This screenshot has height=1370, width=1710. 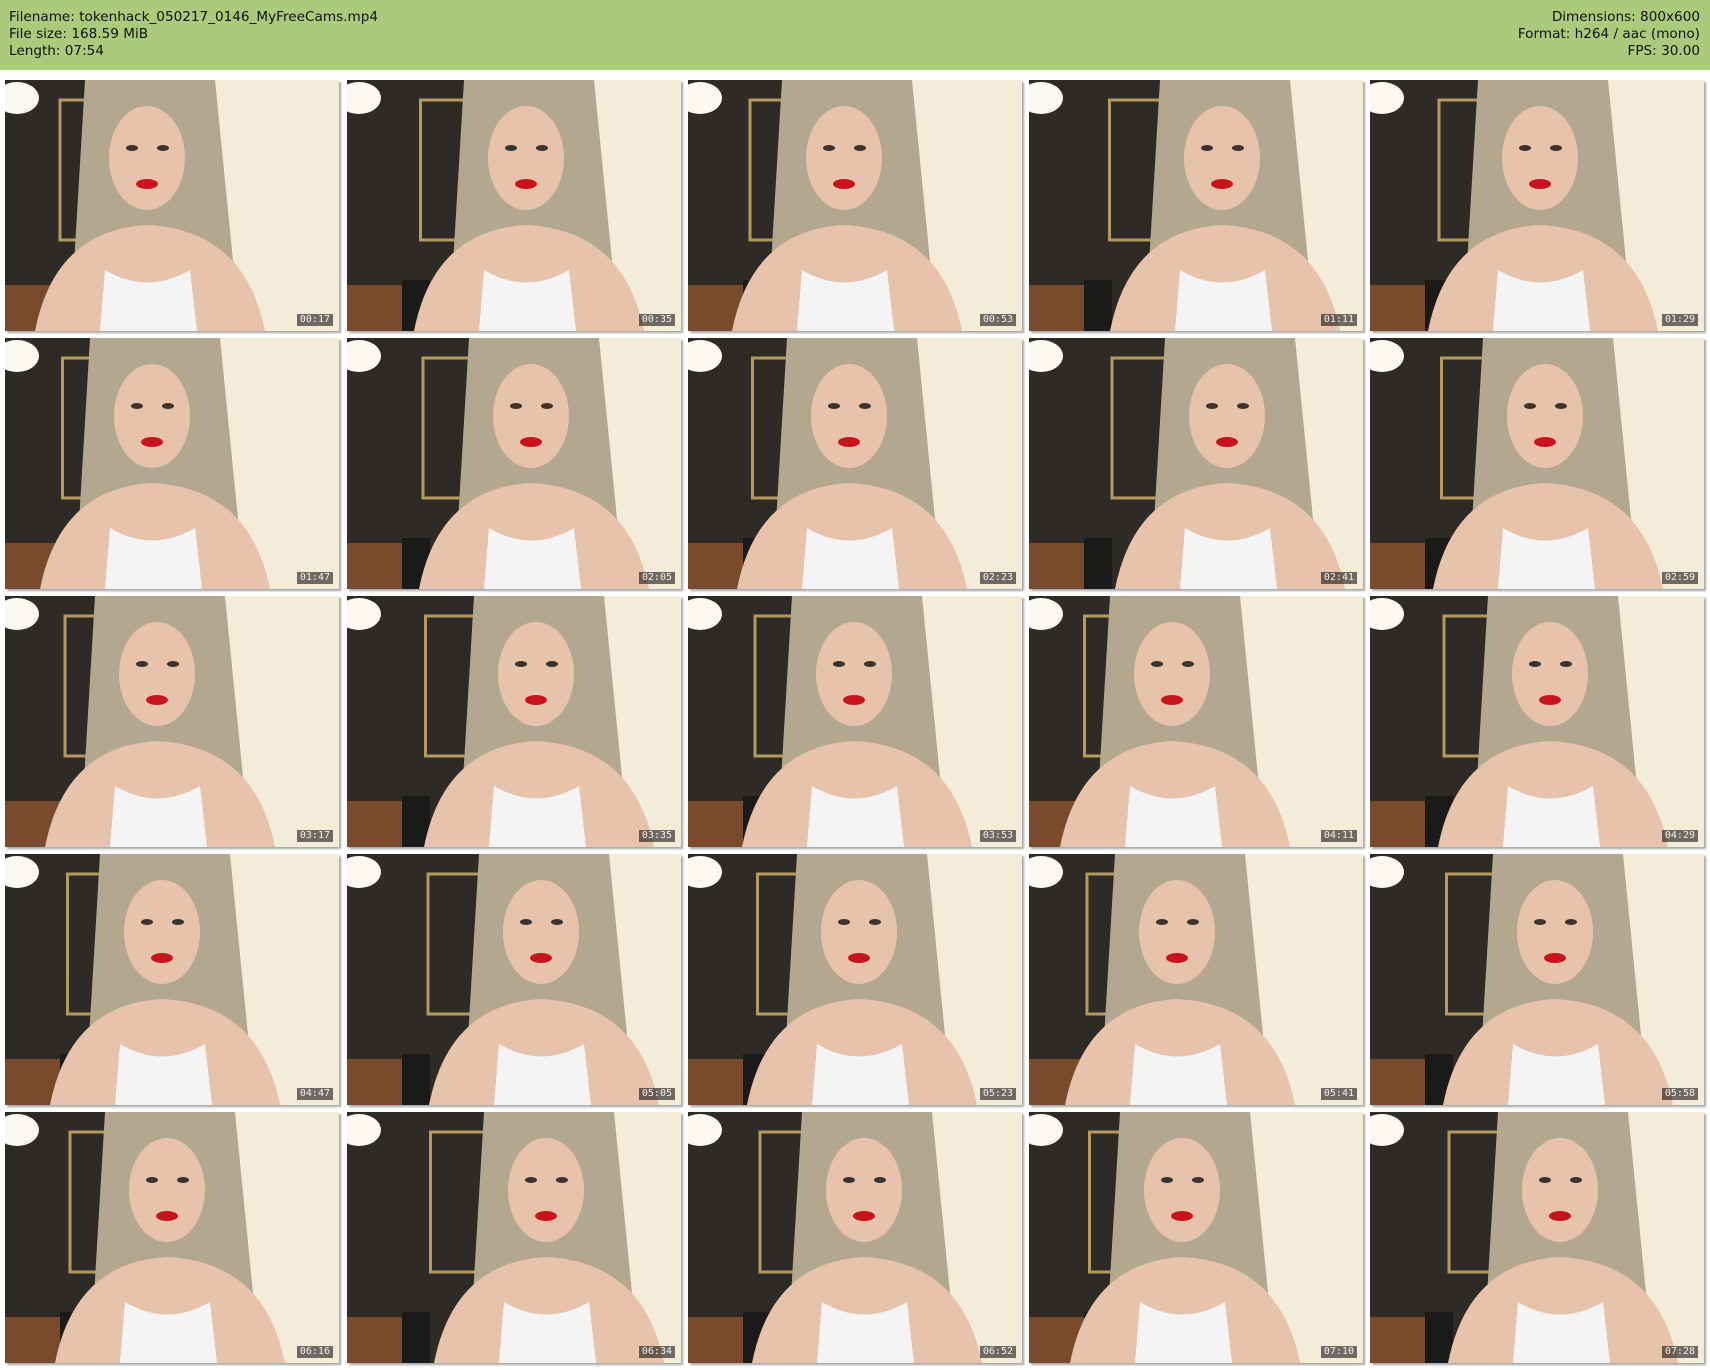 I want to click on video-thumbnail: 02:41, so click(x=1196, y=463).